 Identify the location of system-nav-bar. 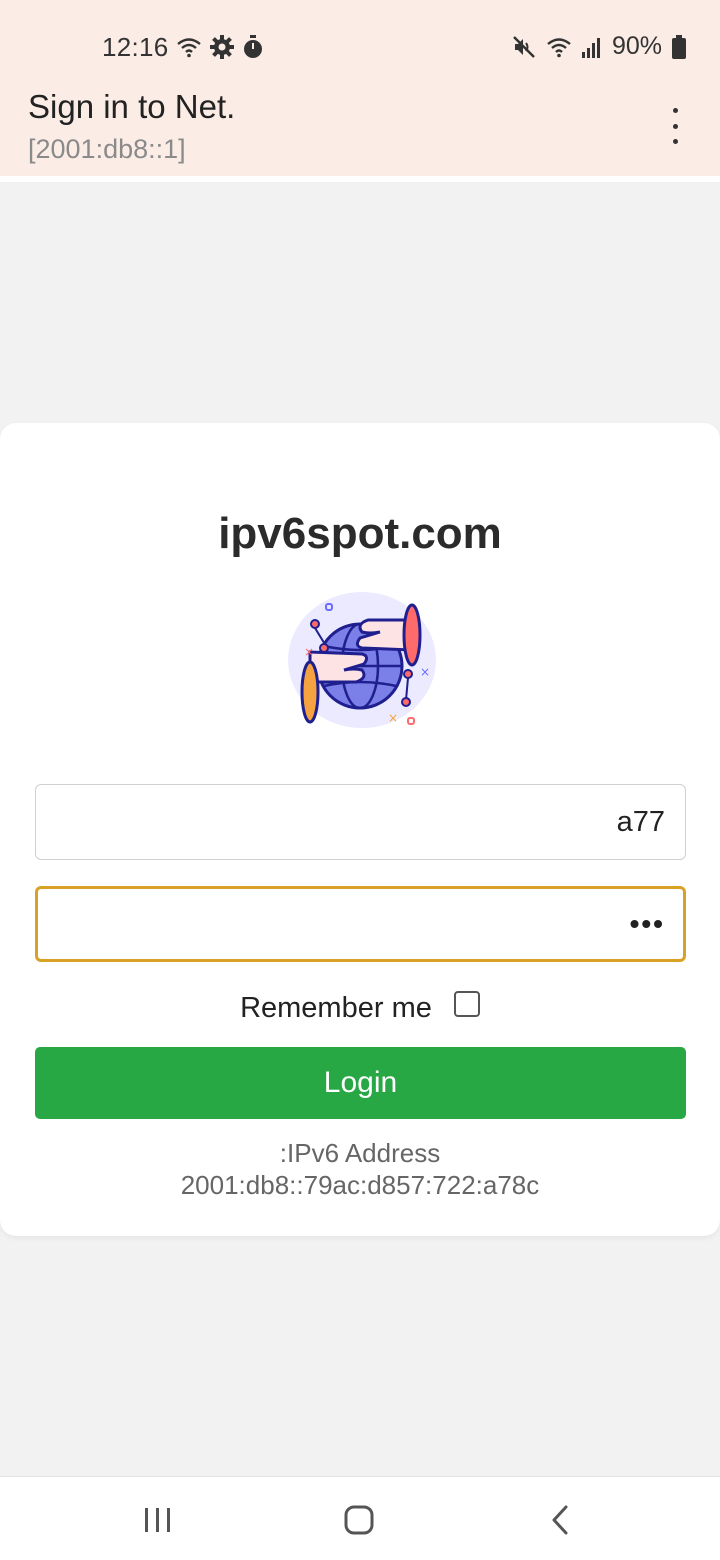
(360, 1518).